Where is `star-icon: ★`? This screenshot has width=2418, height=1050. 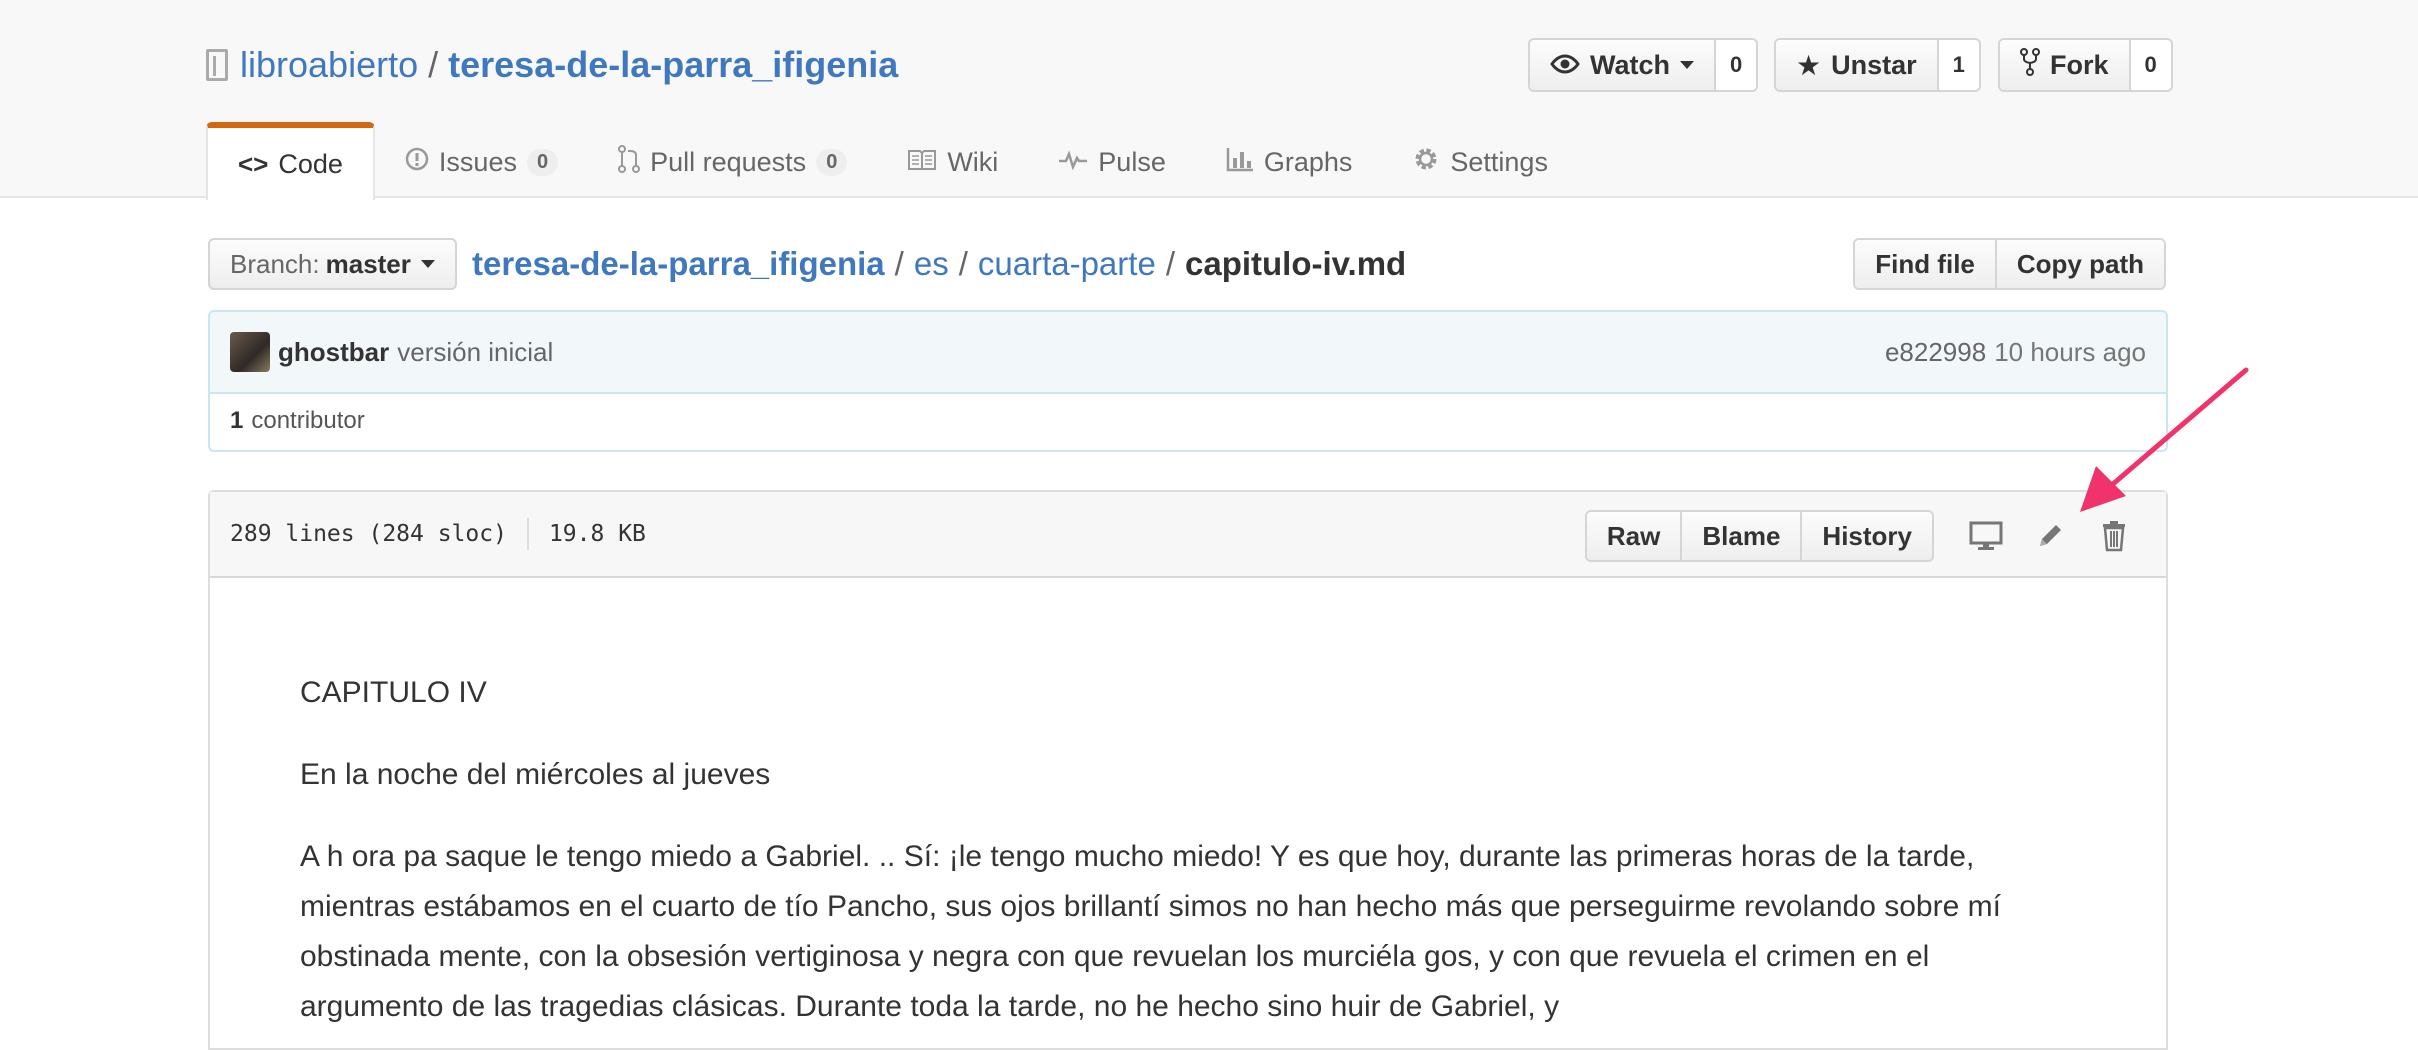
star-icon: ★ is located at coordinates (1809, 65).